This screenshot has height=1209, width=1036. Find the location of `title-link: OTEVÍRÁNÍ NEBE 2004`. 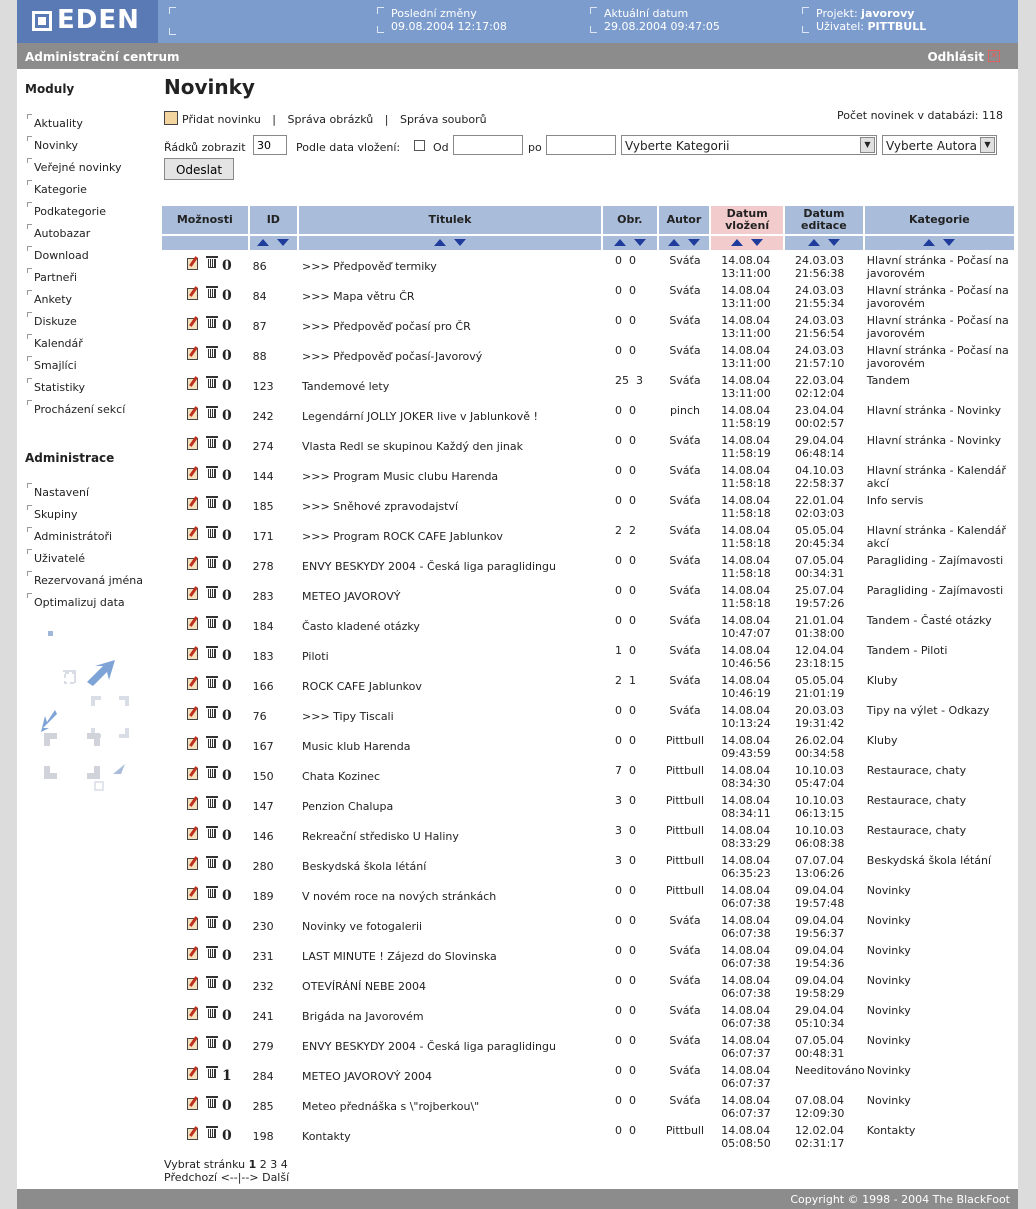

title-link: OTEVÍRÁNÍ NEBE 2004 is located at coordinates (364, 986).